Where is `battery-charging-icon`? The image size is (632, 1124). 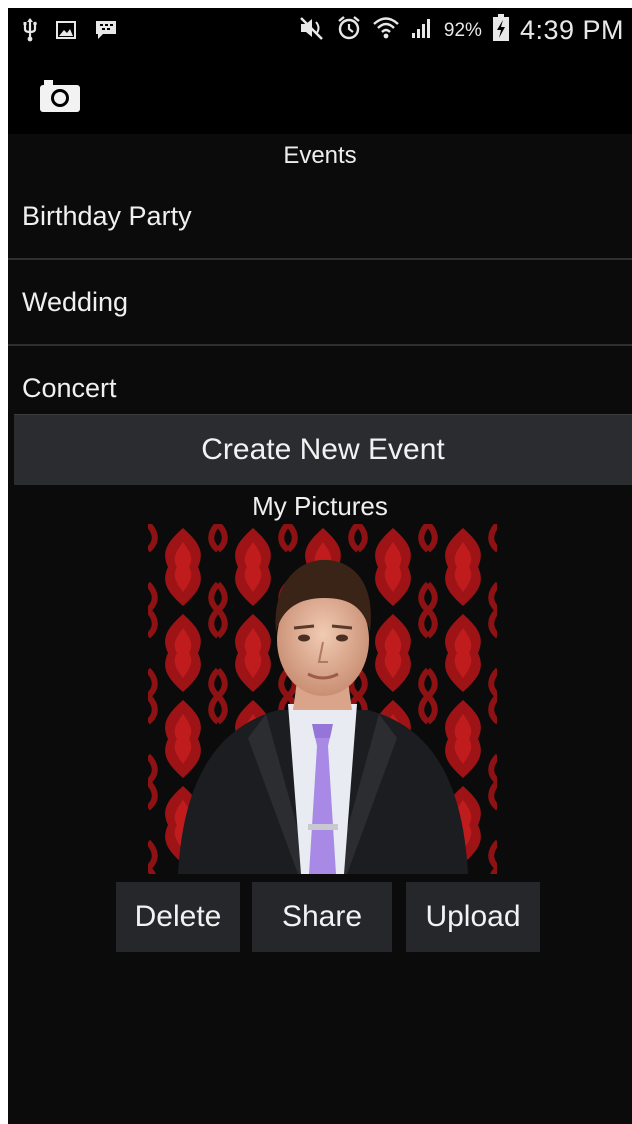 battery-charging-icon is located at coordinates (501, 30).